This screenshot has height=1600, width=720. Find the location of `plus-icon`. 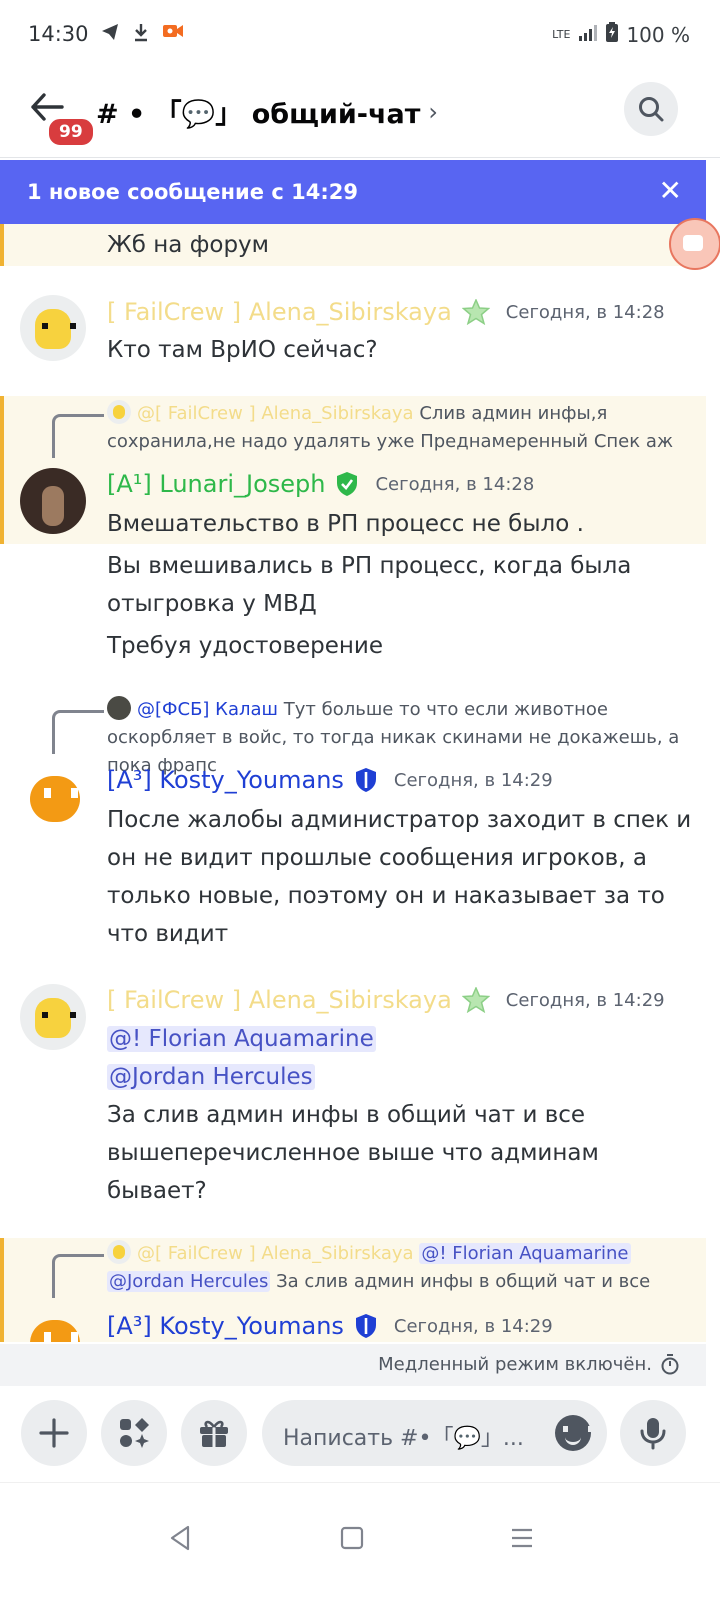

plus-icon is located at coordinates (54, 1433).